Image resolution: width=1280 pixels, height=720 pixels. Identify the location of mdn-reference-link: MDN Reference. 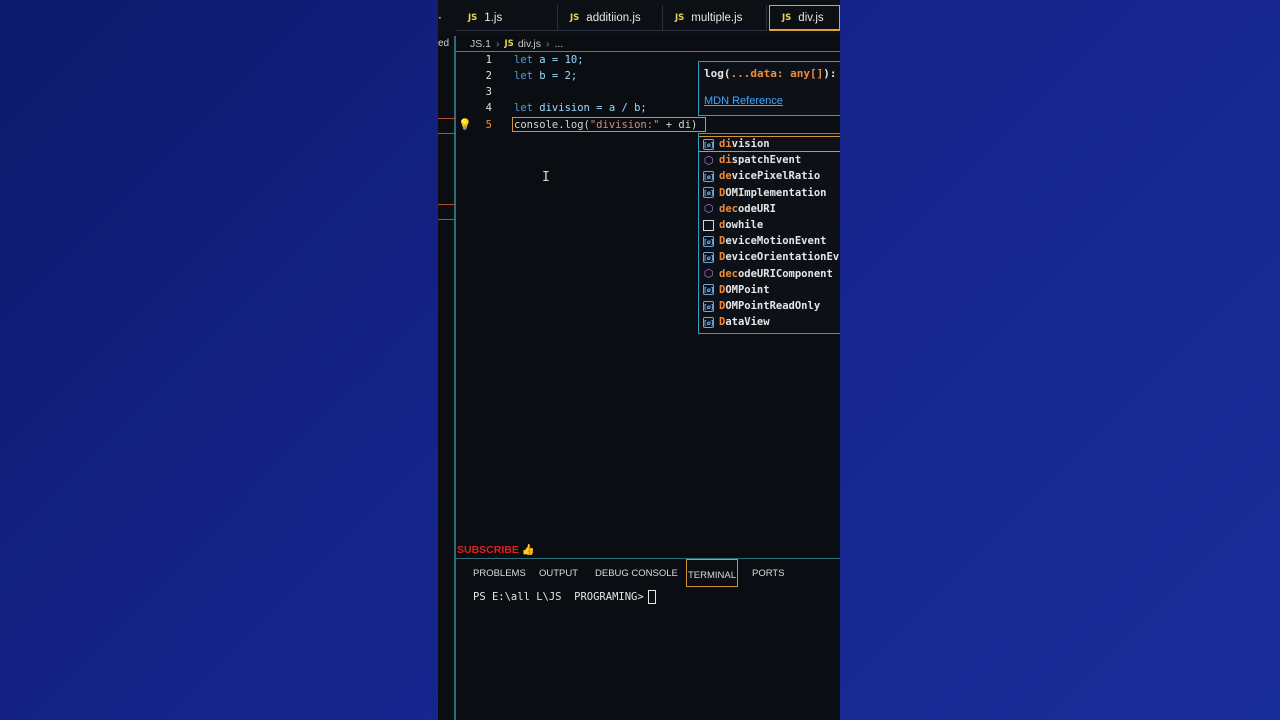
(743, 101).